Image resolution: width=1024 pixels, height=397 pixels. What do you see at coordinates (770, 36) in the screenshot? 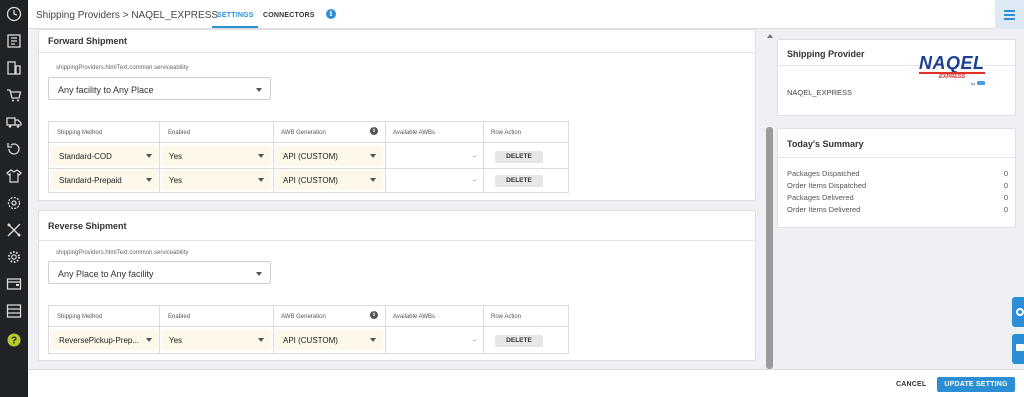
I see `scroll-up-arrow-icon` at bounding box center [770, 36].